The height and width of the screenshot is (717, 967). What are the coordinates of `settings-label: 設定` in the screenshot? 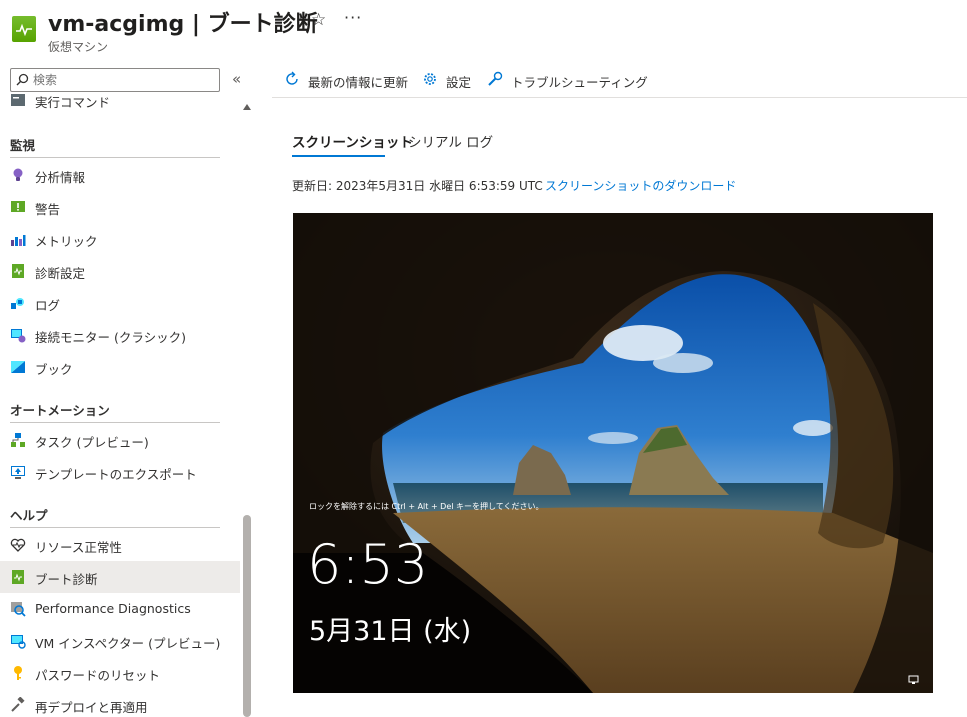 It's located at (459, 82).